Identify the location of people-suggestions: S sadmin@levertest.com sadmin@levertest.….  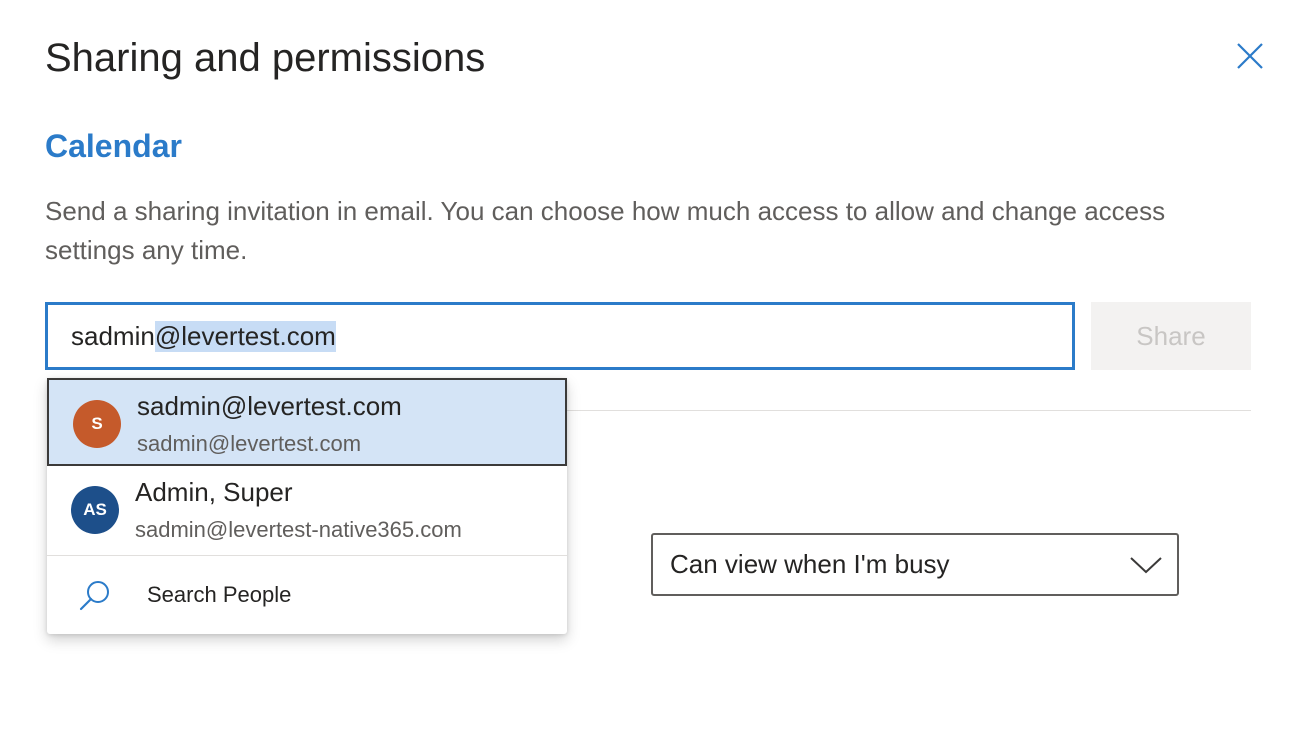
(307, 506).